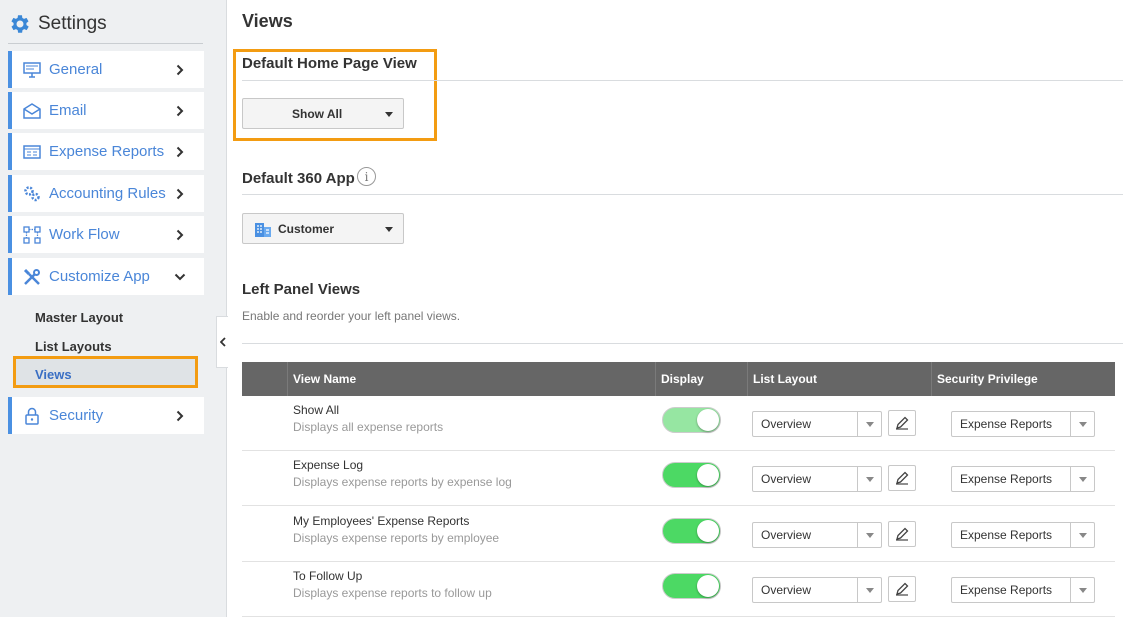 The height and width of the screenshot is (617, 1123). What do you see at coordinates (701, 379) in the screenshot?
I see `col-display: Display` at bounding box center [701, 379].